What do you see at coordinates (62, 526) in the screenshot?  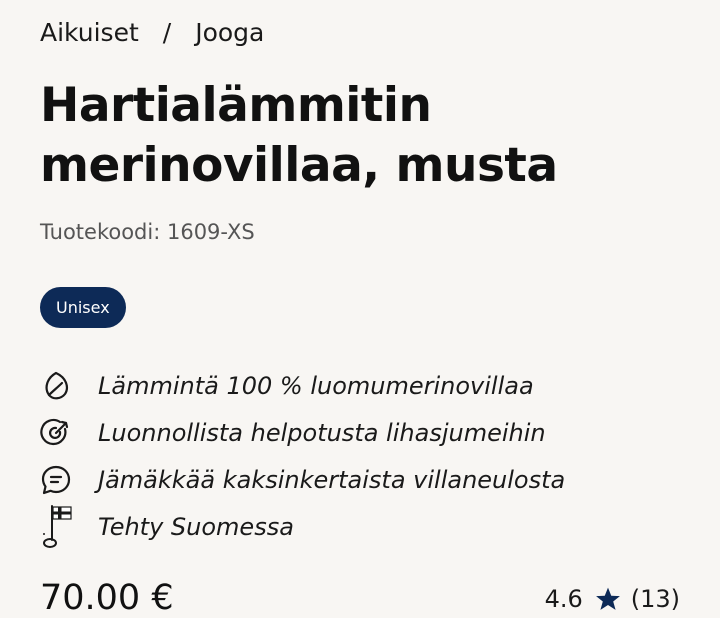 I see `finnish-flag-icon` at bounding box center [62, 526].